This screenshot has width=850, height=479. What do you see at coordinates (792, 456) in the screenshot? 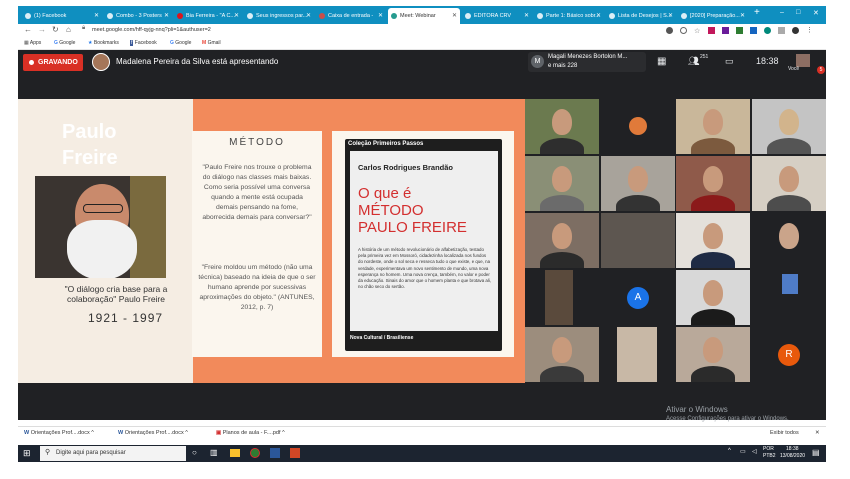
I see `taskbar-date: 13/08/2020` at bounding box center [792, 456].